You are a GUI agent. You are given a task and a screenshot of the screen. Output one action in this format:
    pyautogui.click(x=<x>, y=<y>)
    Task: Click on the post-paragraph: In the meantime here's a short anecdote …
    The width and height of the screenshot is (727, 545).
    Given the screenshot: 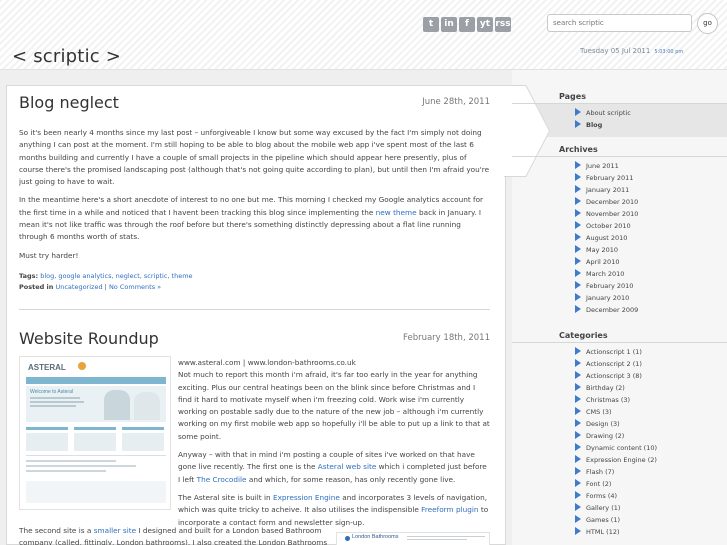 What is the action you would take?
    pyautogui.click(x=251, y=218)
    